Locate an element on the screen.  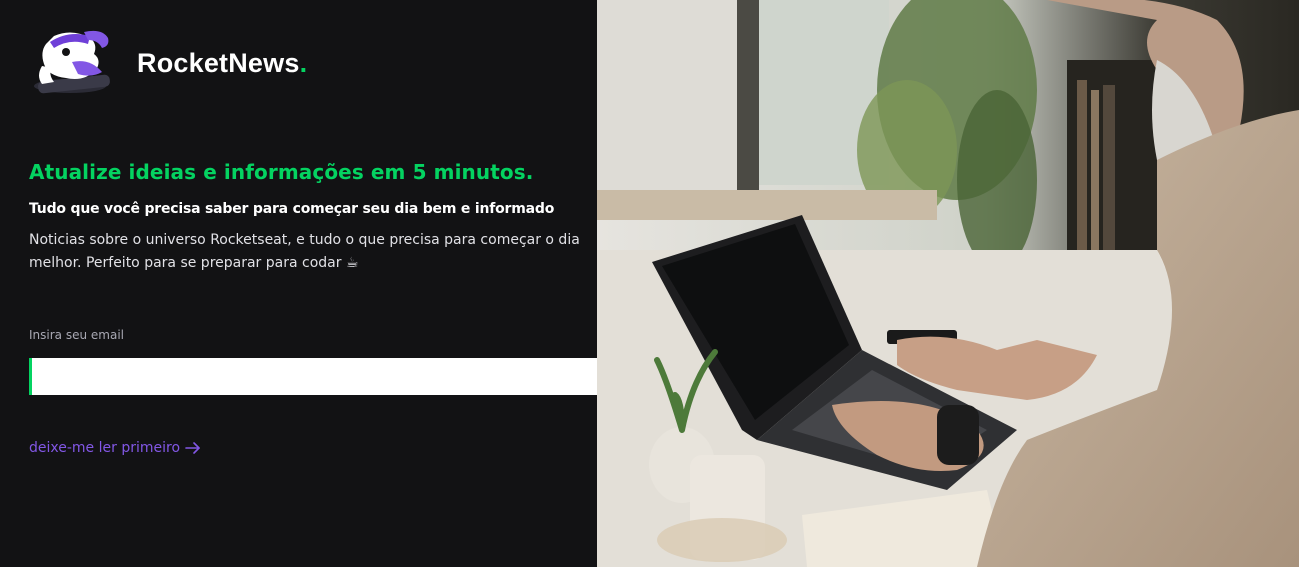
read-first-link: deixe-me ler primeiro is located at coordinates (115, 448).